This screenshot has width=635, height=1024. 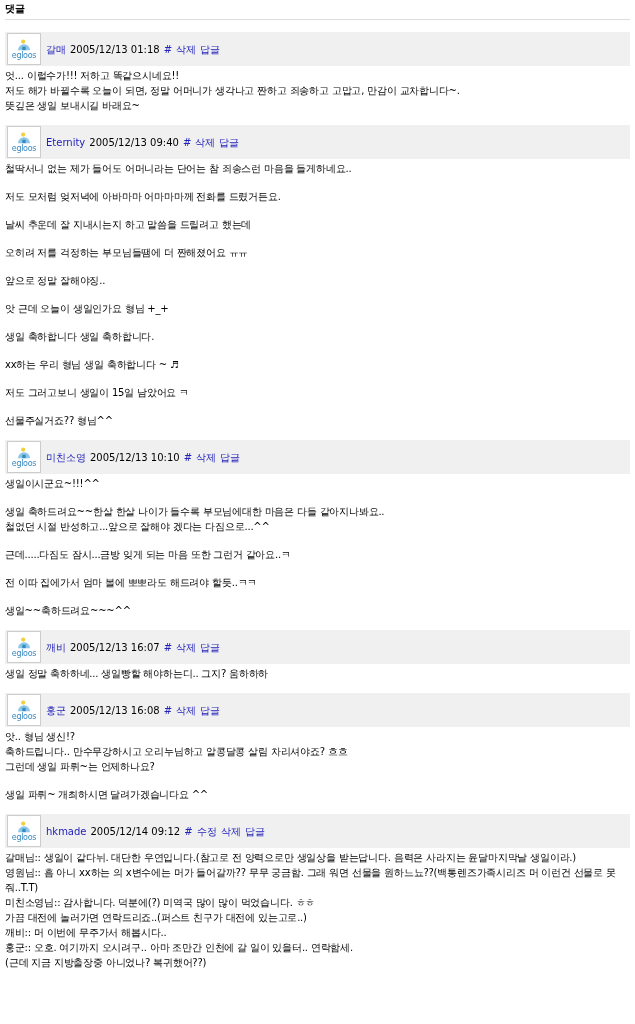 What do you see at coordinates (195, 512) in the screenshot?
I see `comment-line: 생일 축하드려요~~한살 한살 나이가 들수록 부모님에대한 마음은 다들 같아지나봐요..` at bounding box center [195, 512].